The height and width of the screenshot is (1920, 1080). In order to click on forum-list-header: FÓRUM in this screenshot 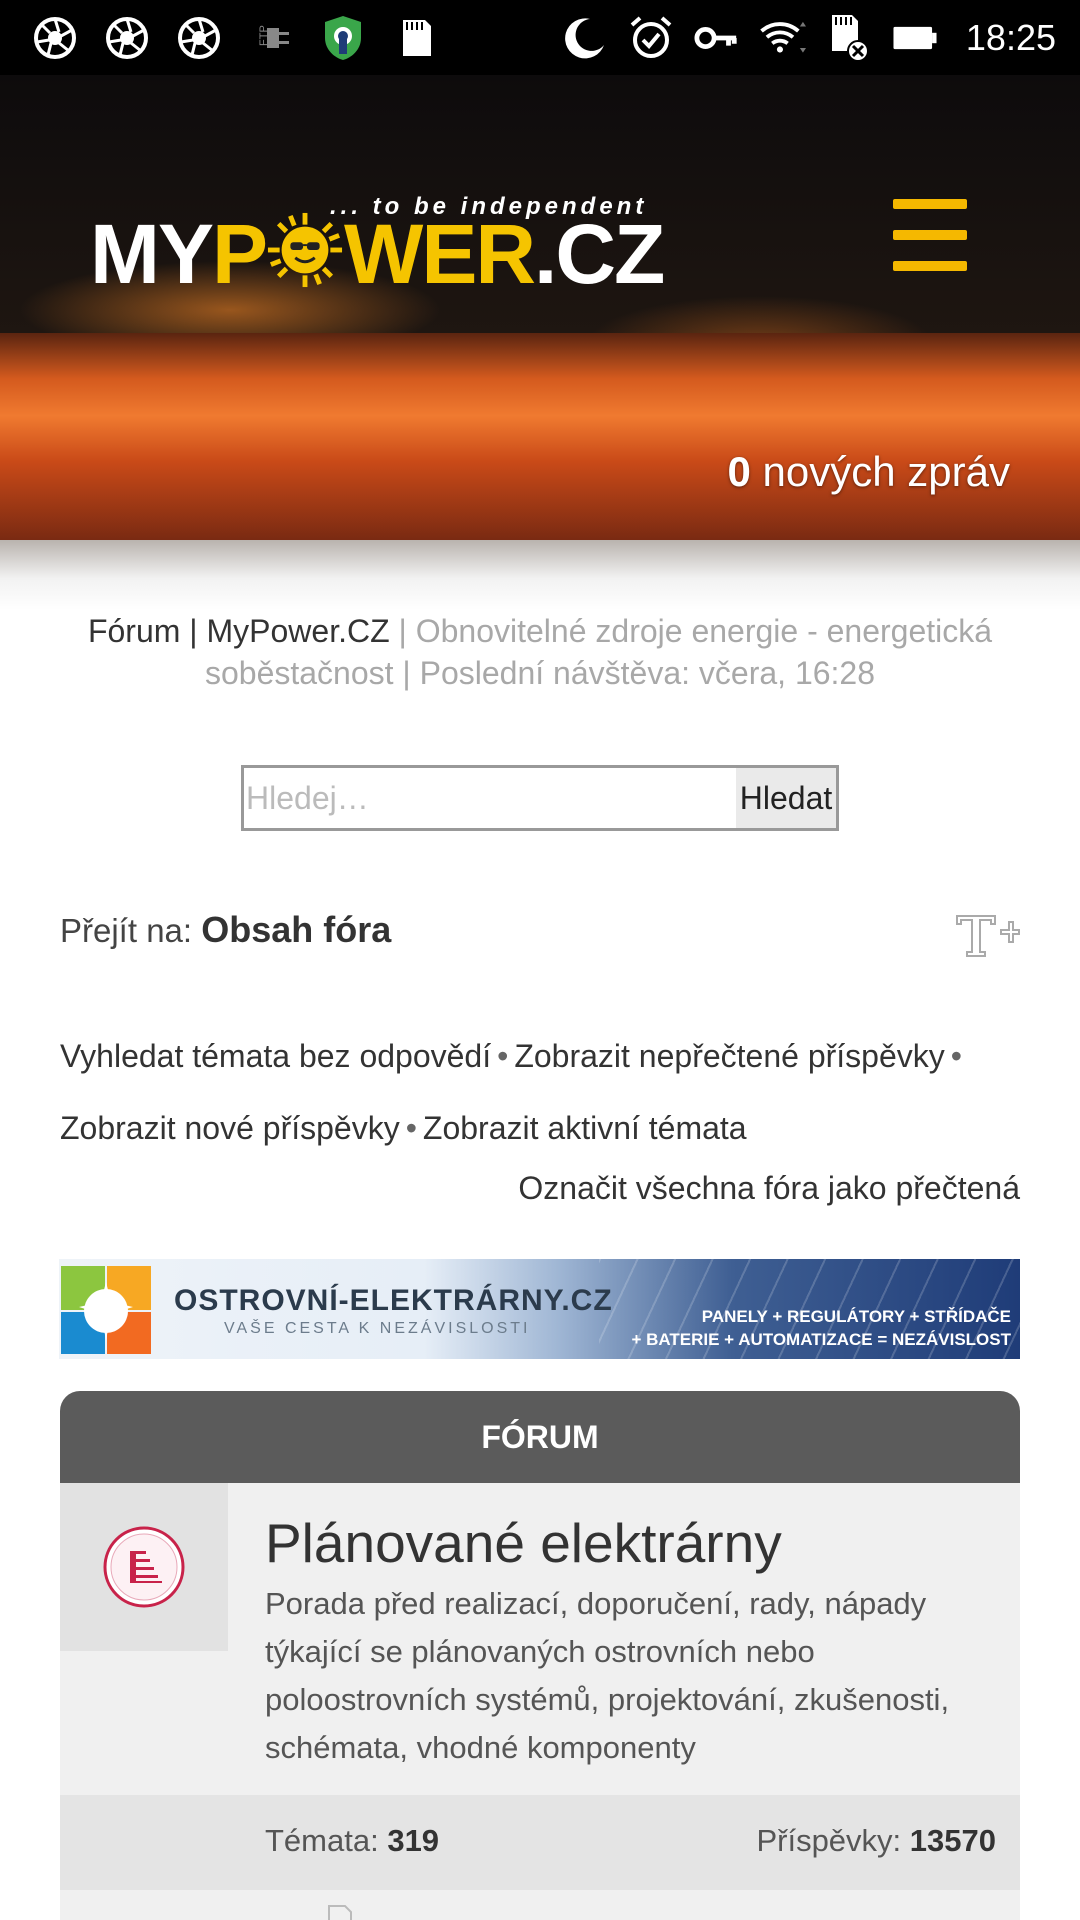, I will do `click(540, 1437)`.